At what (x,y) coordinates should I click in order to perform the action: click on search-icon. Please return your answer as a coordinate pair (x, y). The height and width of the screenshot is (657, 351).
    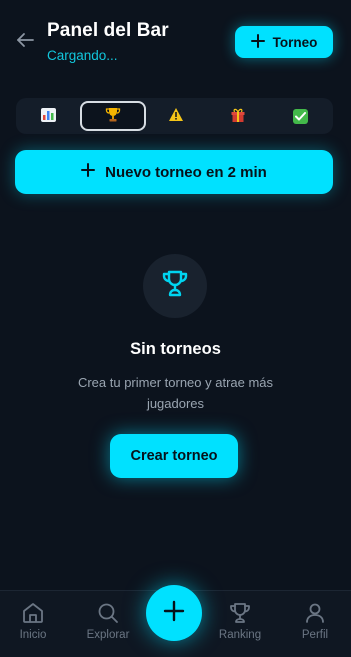
    Looking at the image, I should click on (108, 613).